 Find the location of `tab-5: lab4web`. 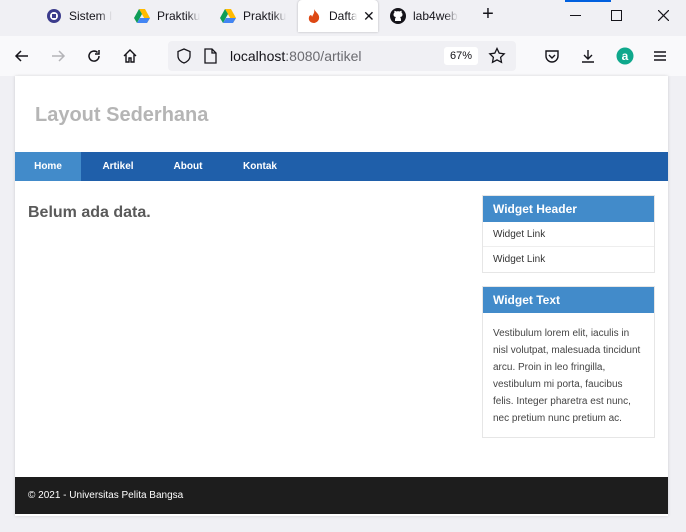

tab-5: lab4web is located at coordinates (428, 16).